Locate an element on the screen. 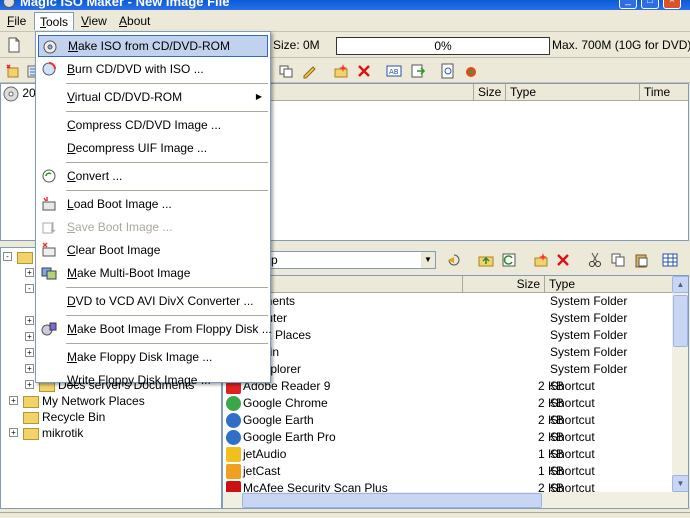 Image resolution: width=690 pixels, height=518 pixels. file-name: Google Chrome is located at coordinates (285, 403).